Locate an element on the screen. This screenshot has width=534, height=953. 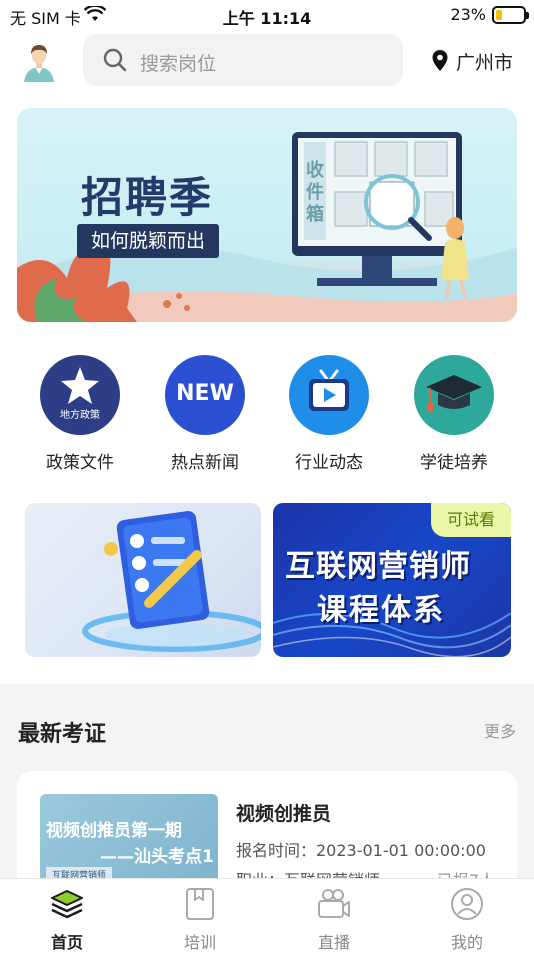
inbox-label: 收件箱 is located at coordinates (315, 192).